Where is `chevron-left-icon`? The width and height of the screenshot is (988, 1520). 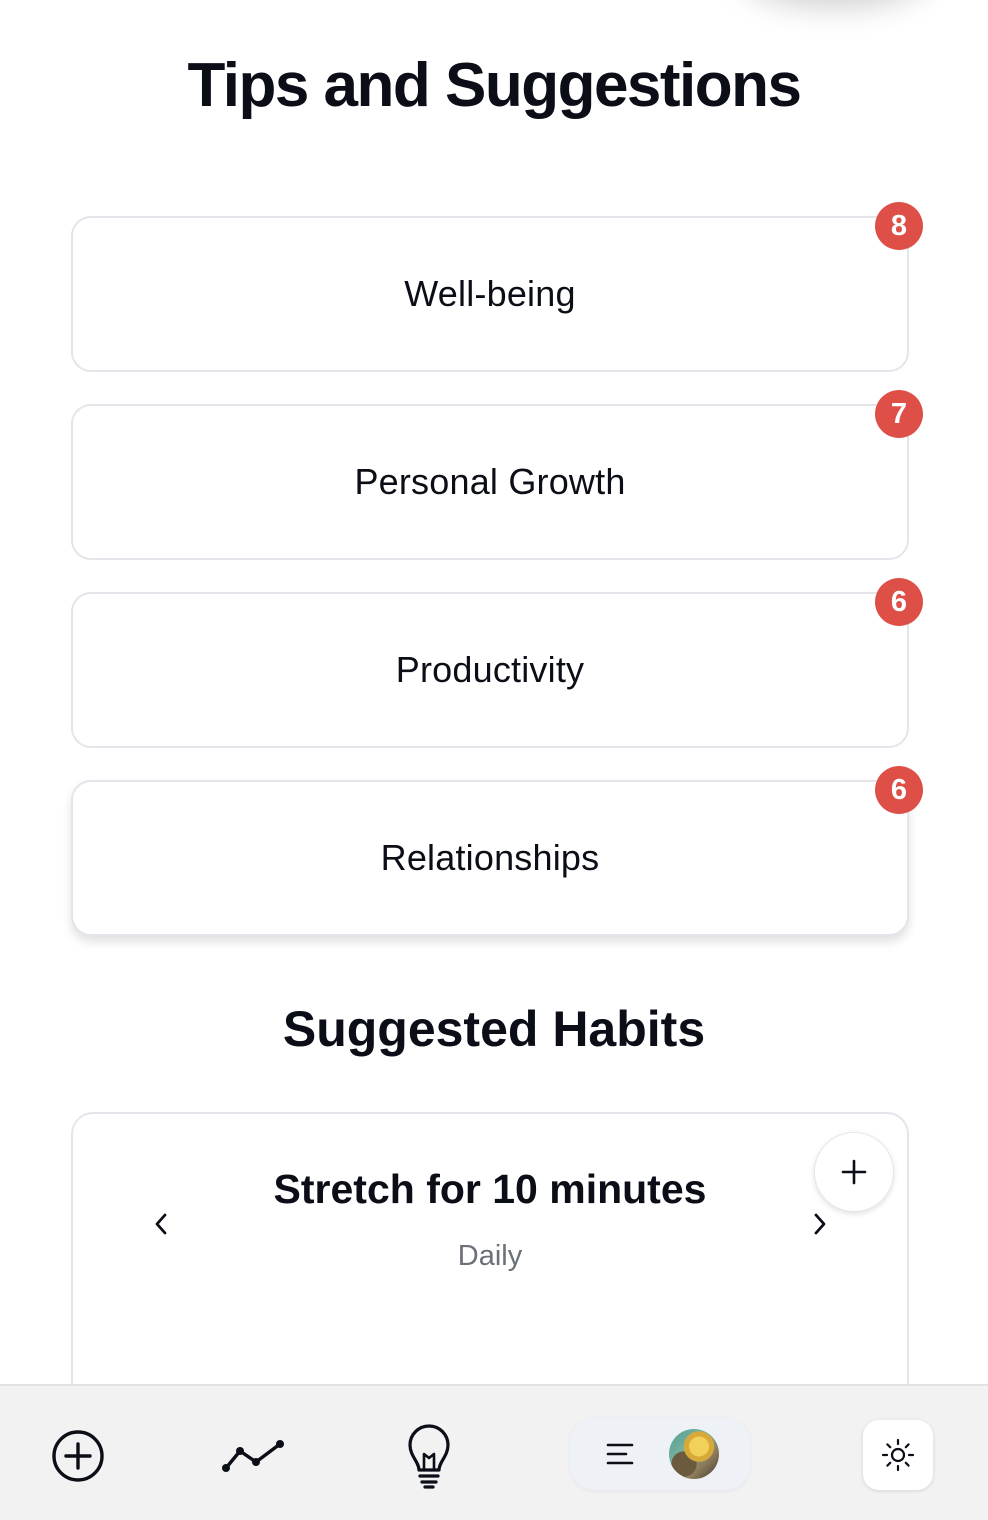
chevron-left-icon is located at coordinates (161, 1224).